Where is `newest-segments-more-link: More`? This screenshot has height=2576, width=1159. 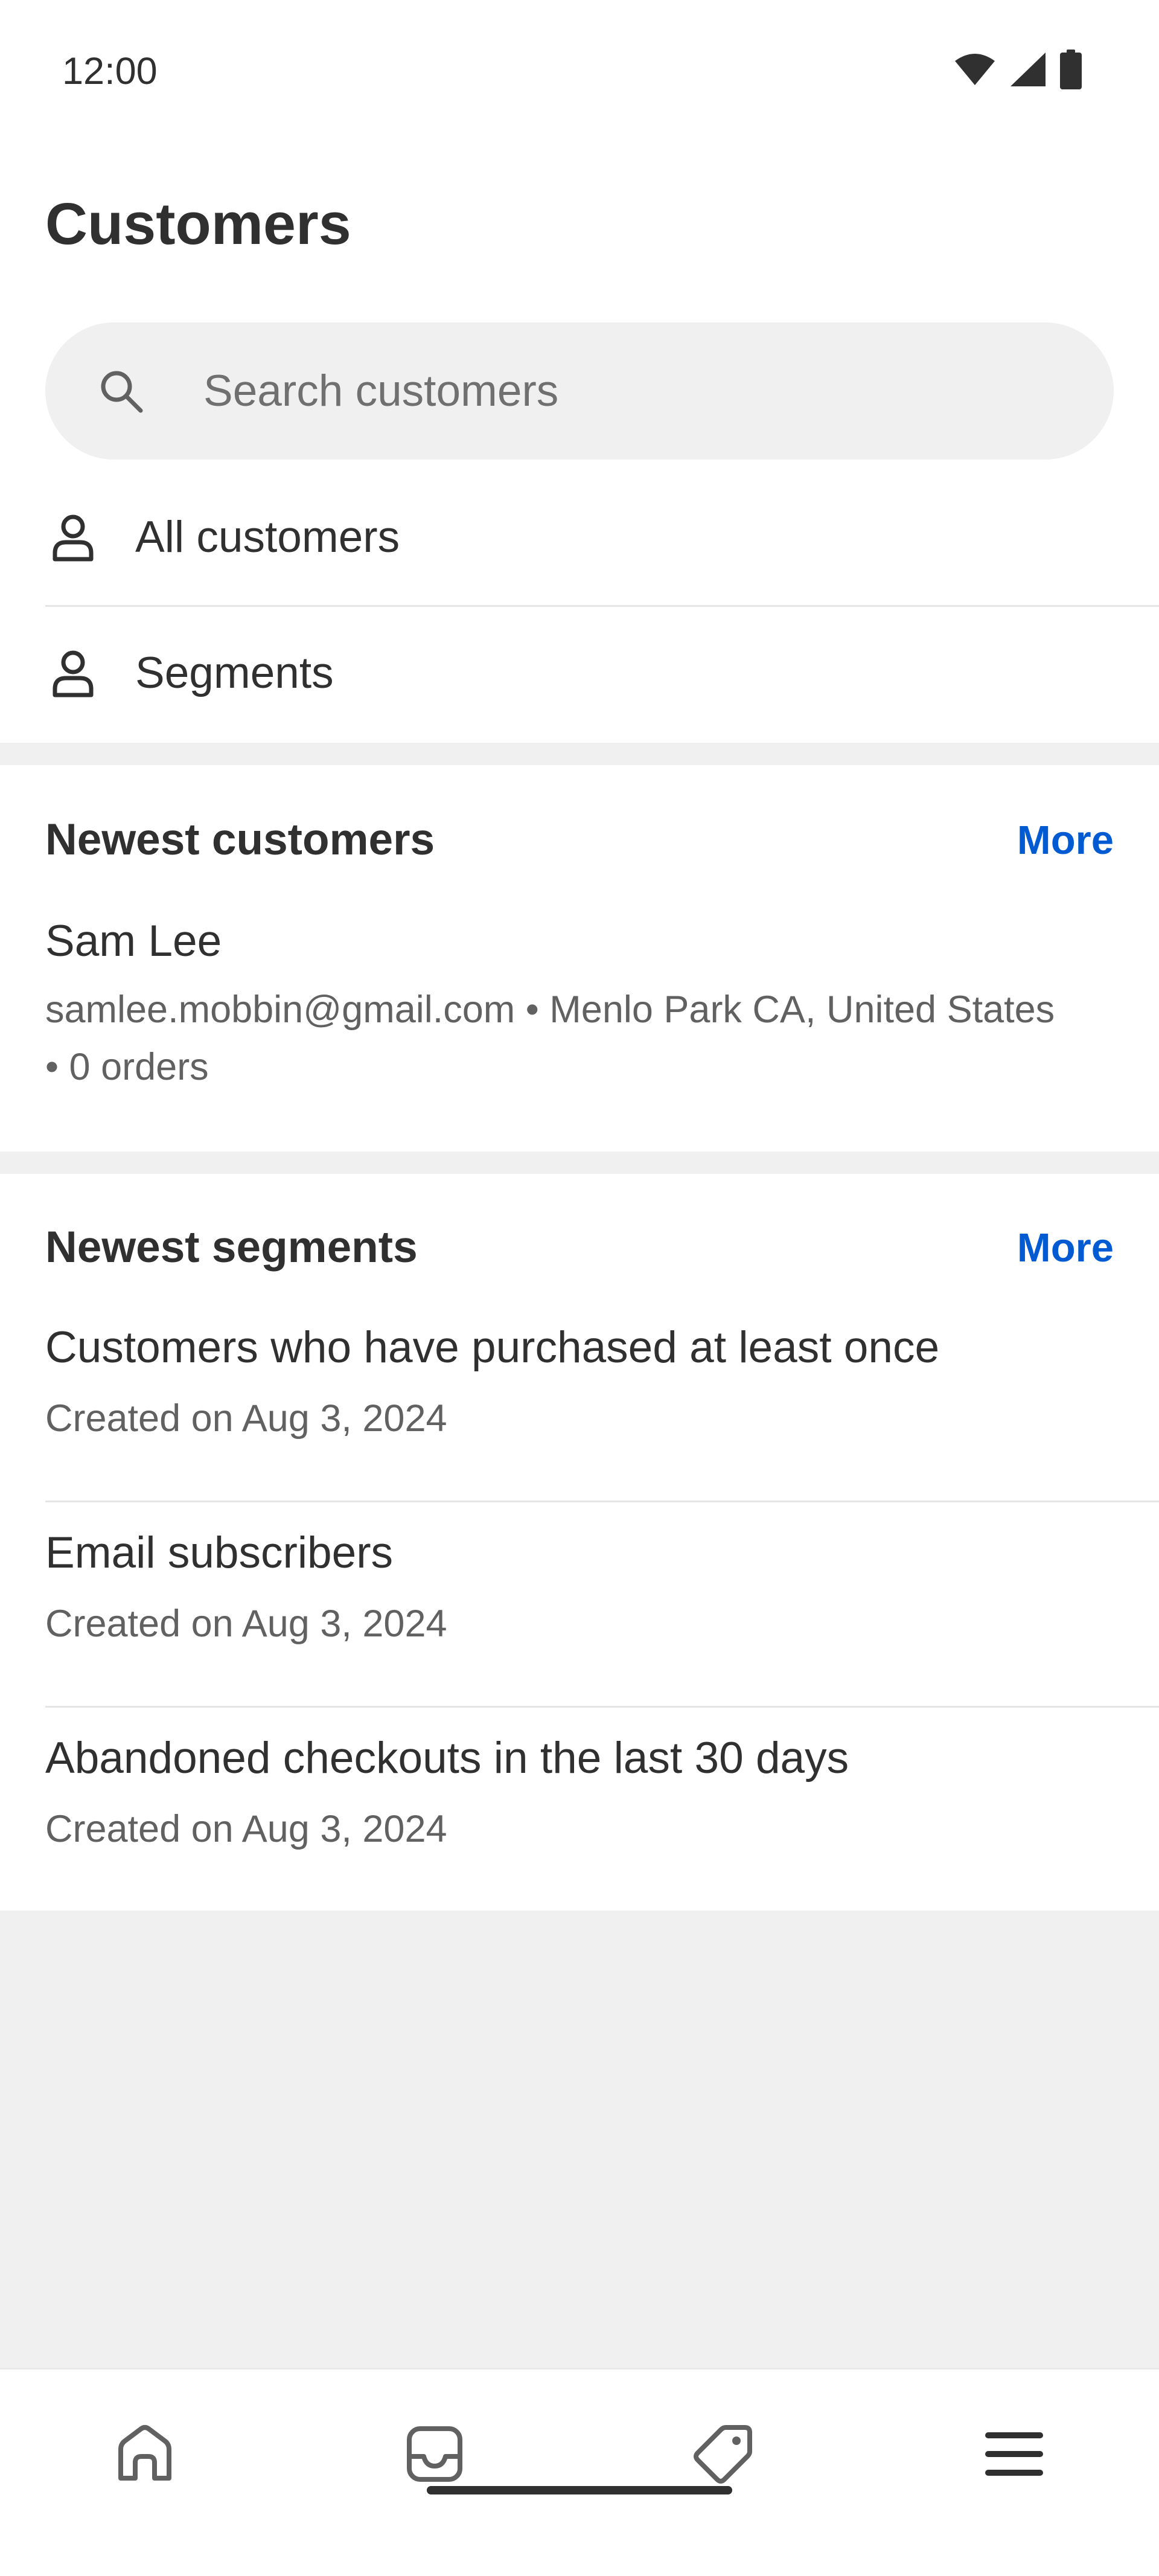 newest-segments-more-link: More is located at coordinates (1065, 1248).